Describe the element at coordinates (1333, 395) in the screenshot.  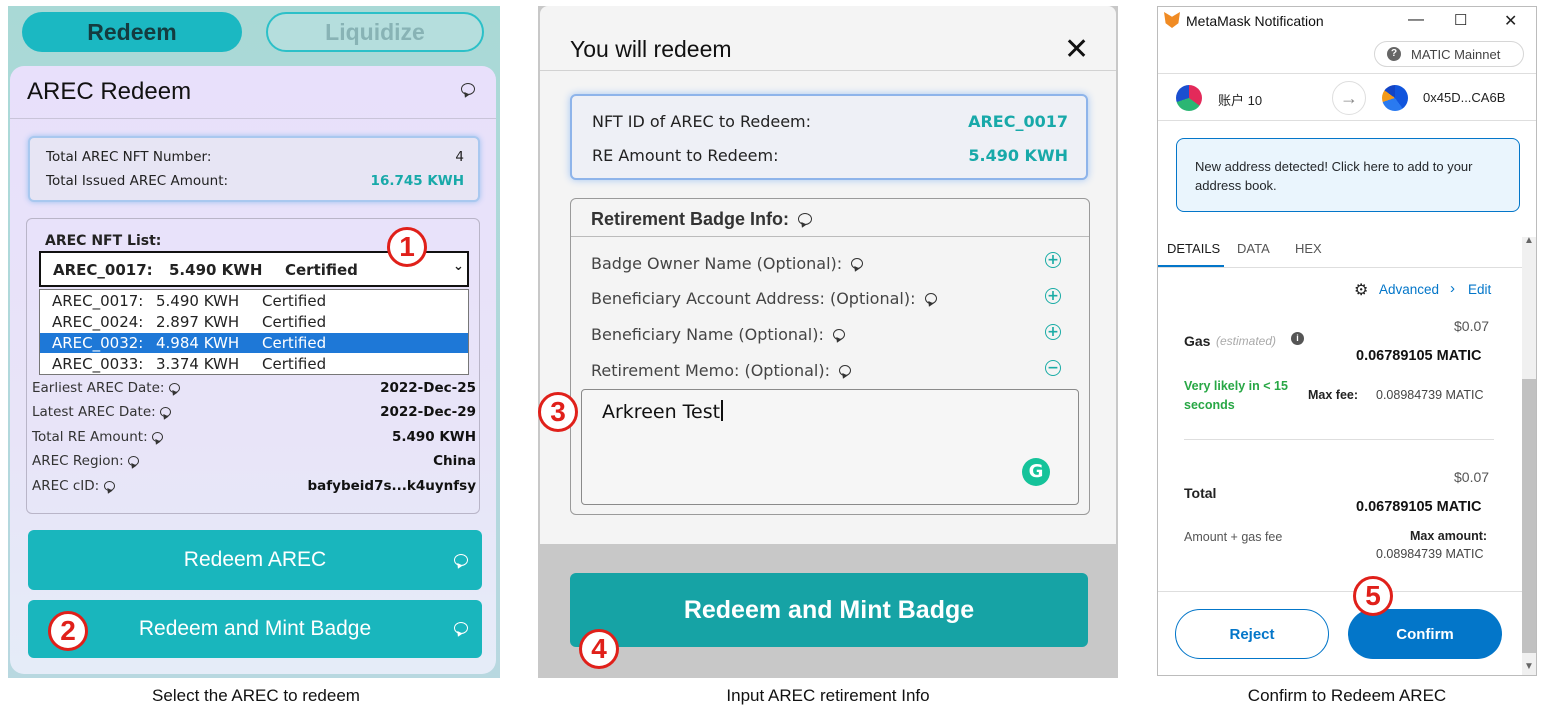
I see `max-fee-label: Max fee:` at that location.